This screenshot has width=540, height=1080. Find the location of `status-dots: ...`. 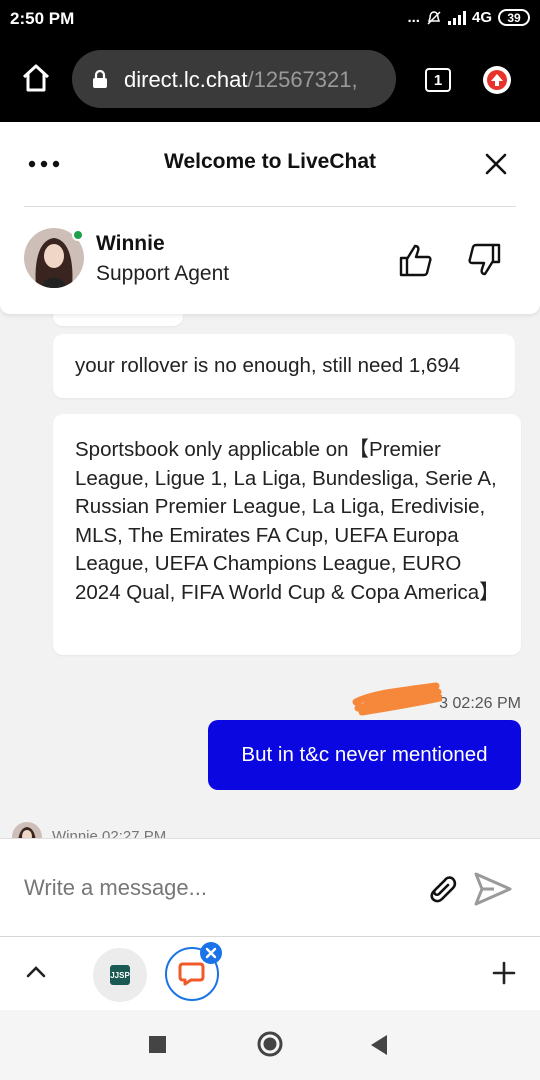

status-dots: ... is located at coordinates (413, 17).